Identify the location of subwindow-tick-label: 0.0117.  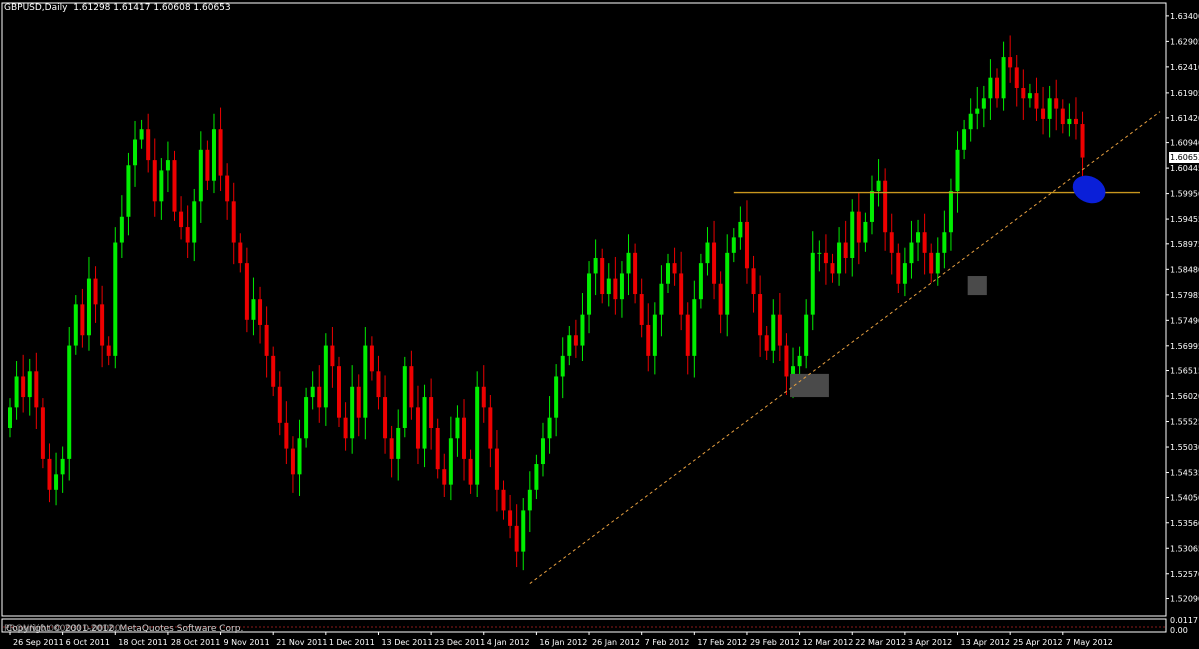
(1184, 620).